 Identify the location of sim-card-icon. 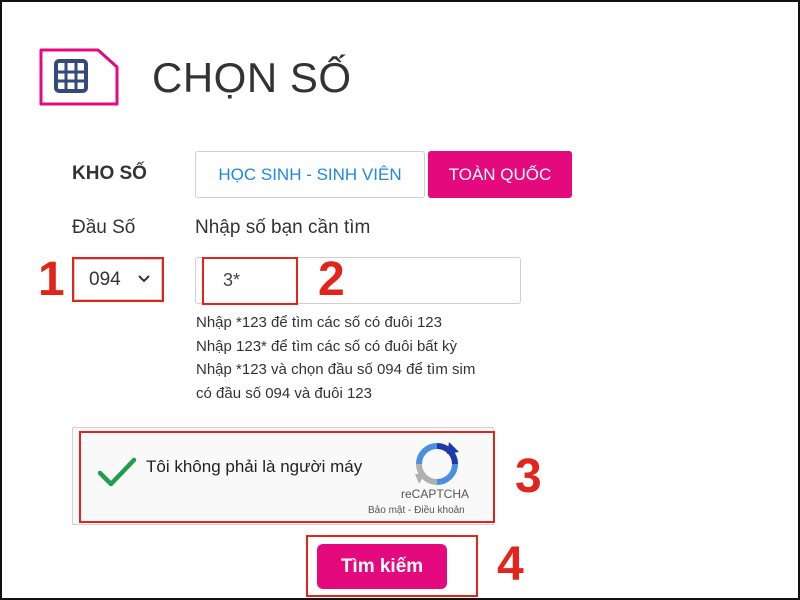
(79, 77).